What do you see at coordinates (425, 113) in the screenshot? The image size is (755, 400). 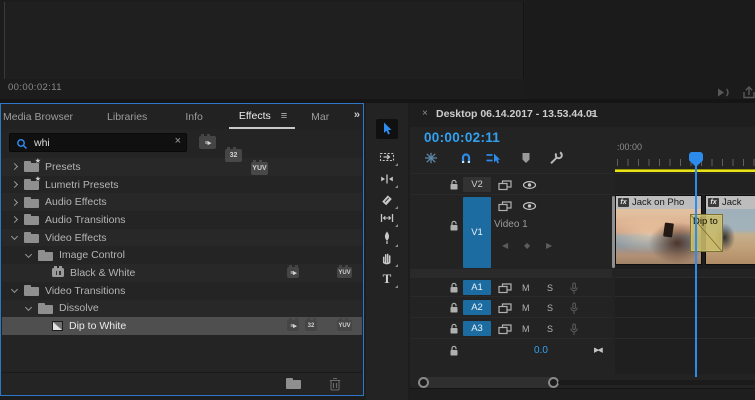 I see `close-panel-icon: ×` at bounding box center [425, 113].